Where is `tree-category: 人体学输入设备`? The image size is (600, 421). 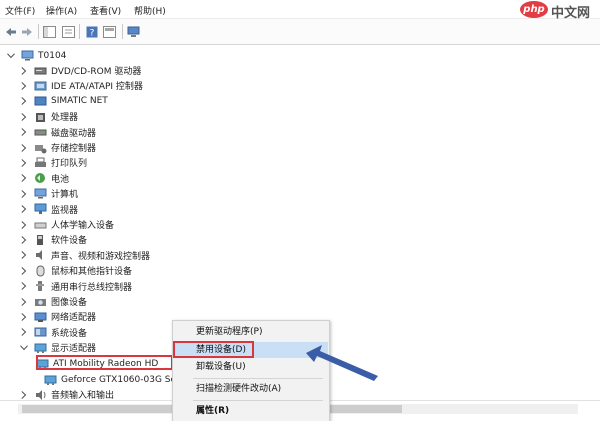 tree-category: 人体学输入设备 is located at coordinates (66, 224).